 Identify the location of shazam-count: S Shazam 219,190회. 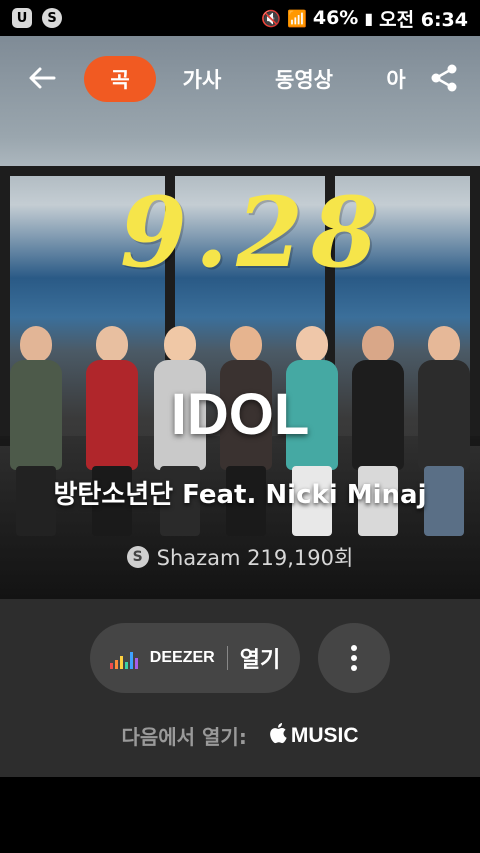
(240, 557).